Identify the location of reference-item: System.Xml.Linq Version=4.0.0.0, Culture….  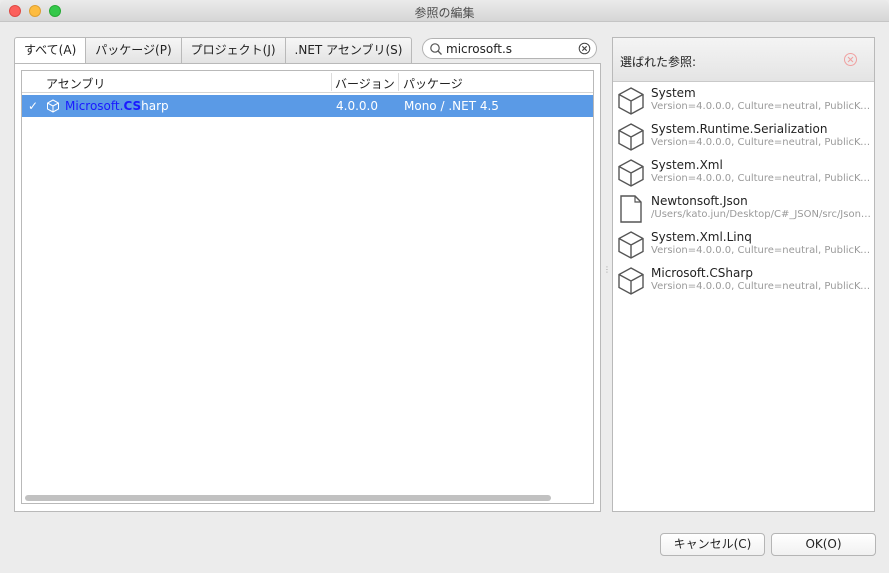
(743, 245).